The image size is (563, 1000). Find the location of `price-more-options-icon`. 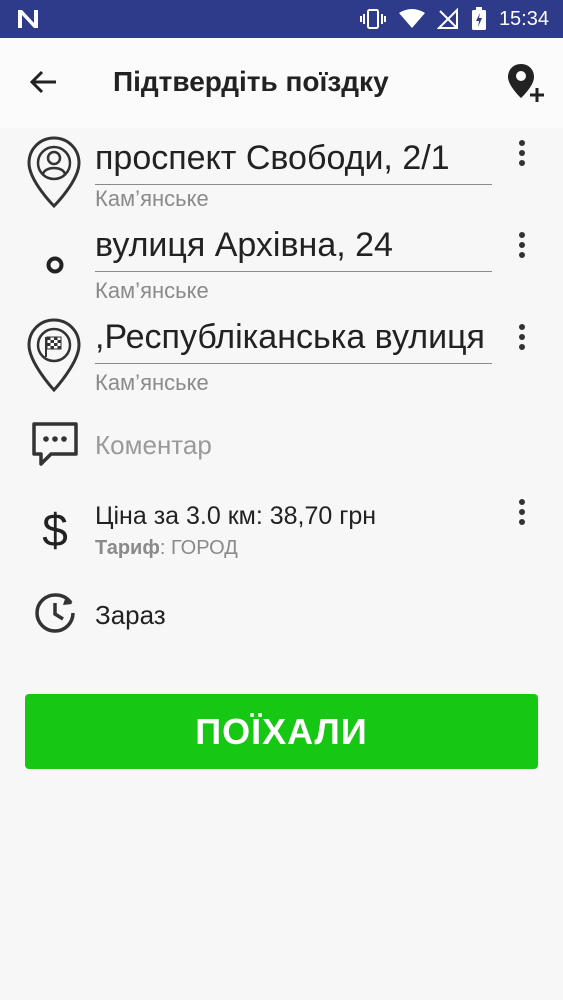

price-more-options-icon is located at coordinates (522, 515).